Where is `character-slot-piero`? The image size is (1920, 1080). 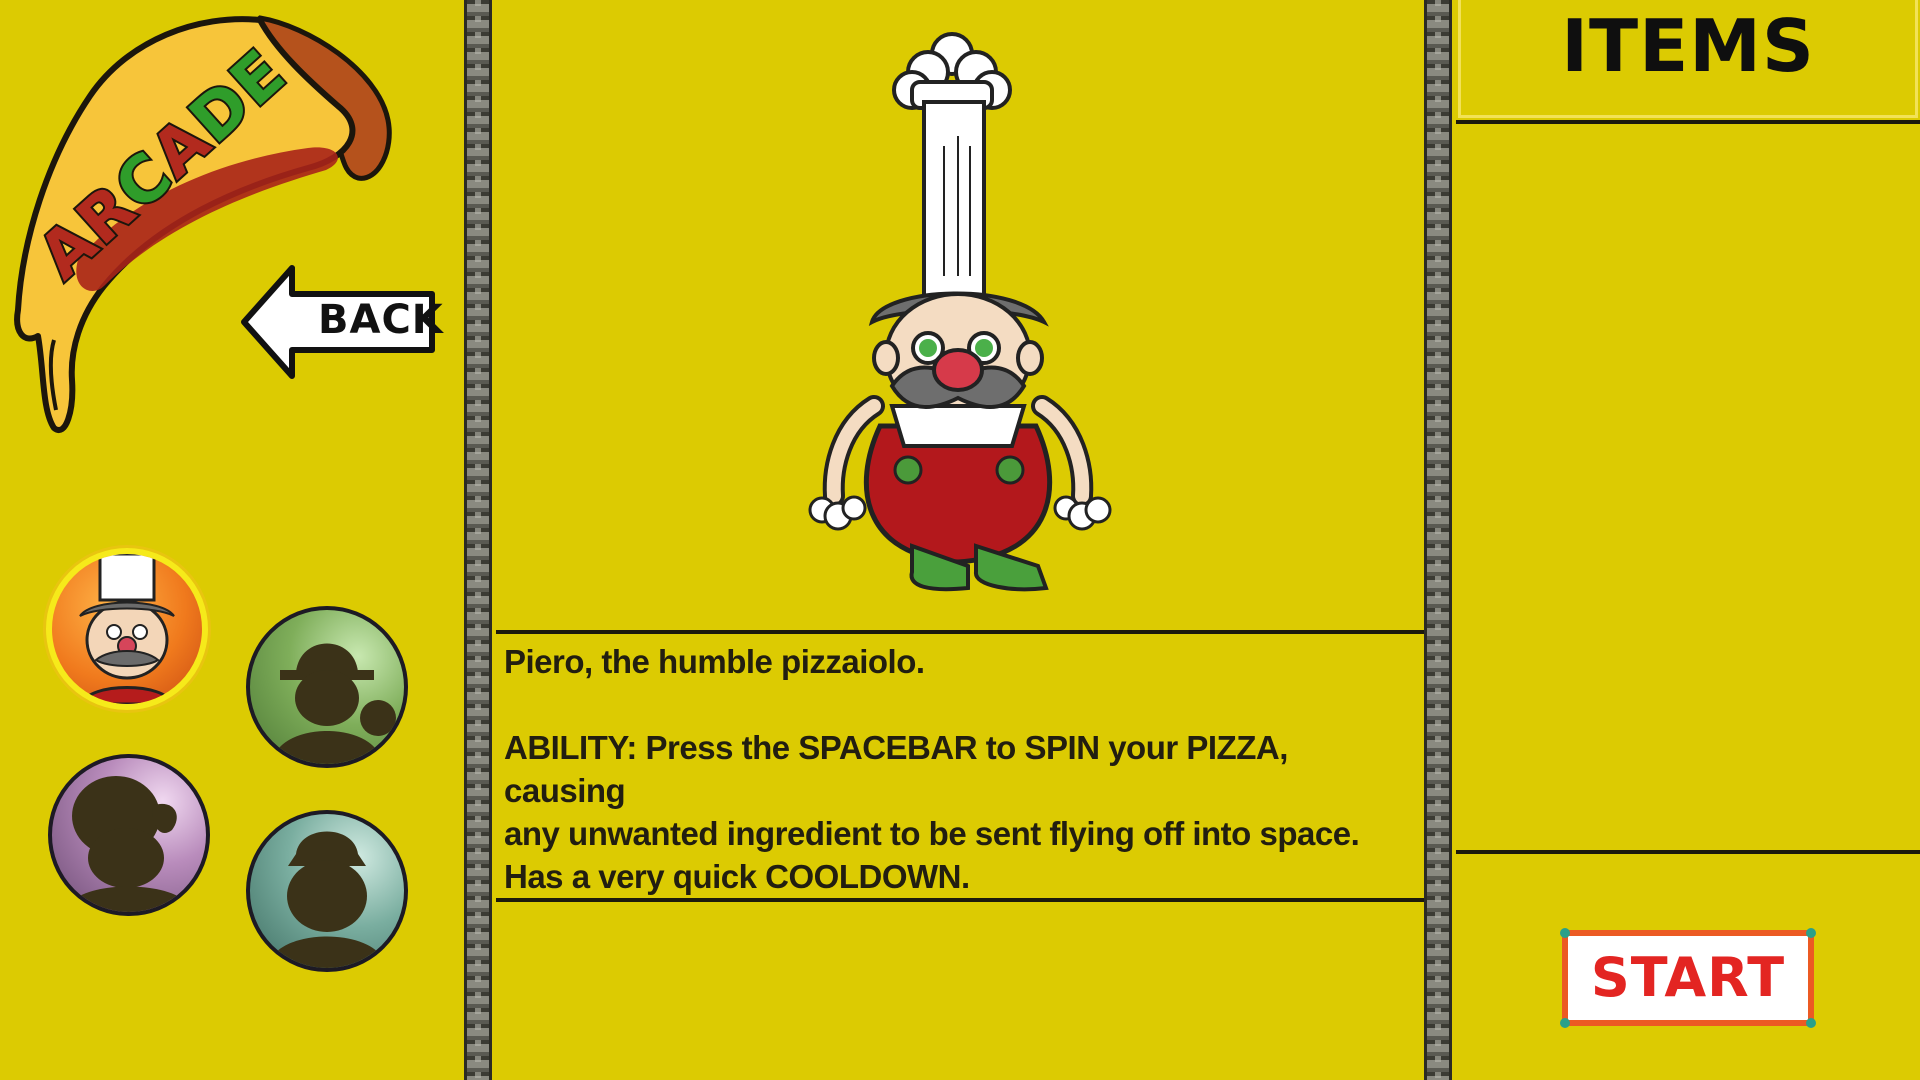 character-slot-piero is located at coordinates (127, 629).